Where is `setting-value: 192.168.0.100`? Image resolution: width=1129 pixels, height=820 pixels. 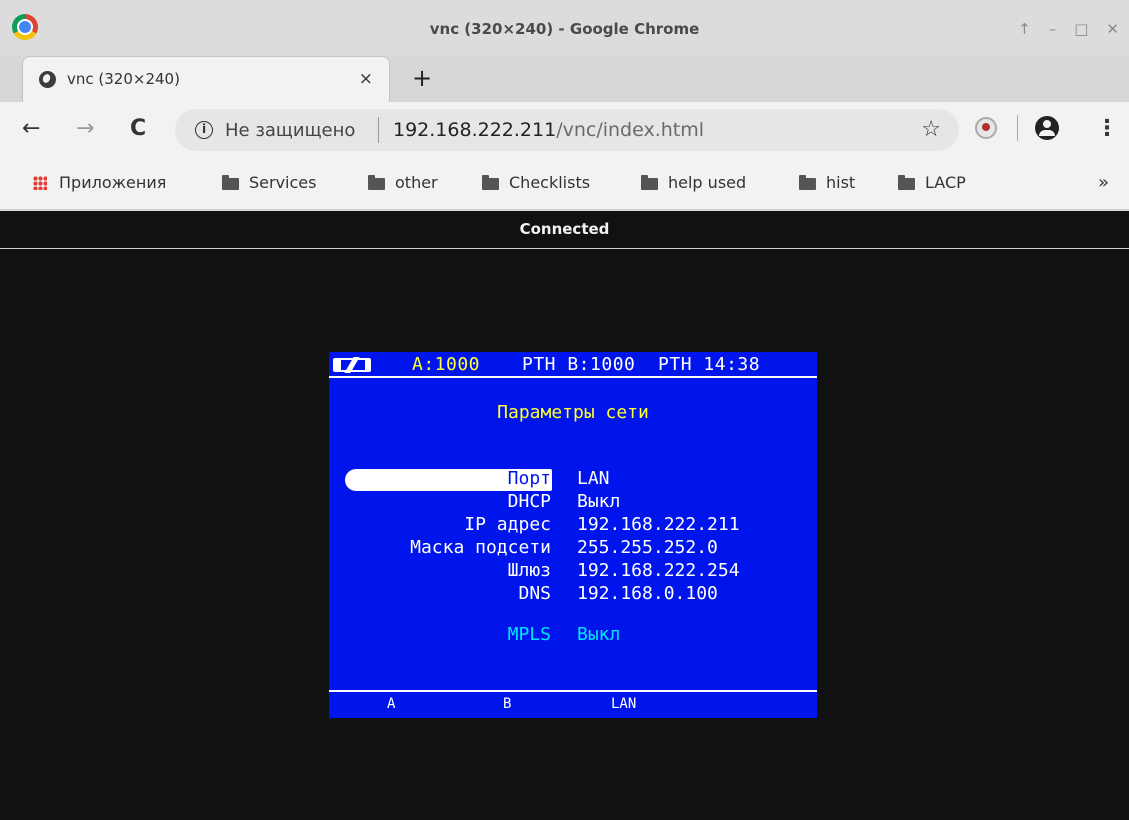 setting-value: 192.168.0.100 is located at coordinates (647, 593).